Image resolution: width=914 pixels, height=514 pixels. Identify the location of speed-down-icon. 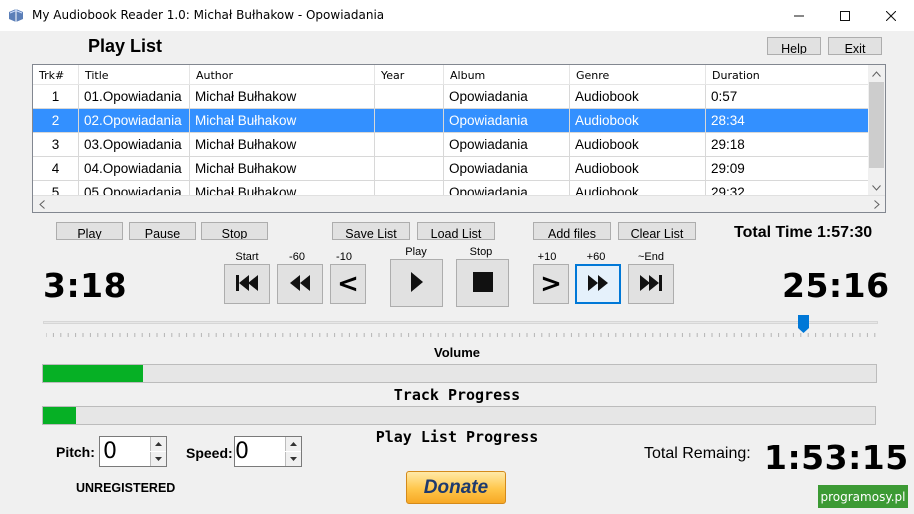
(293, 459).